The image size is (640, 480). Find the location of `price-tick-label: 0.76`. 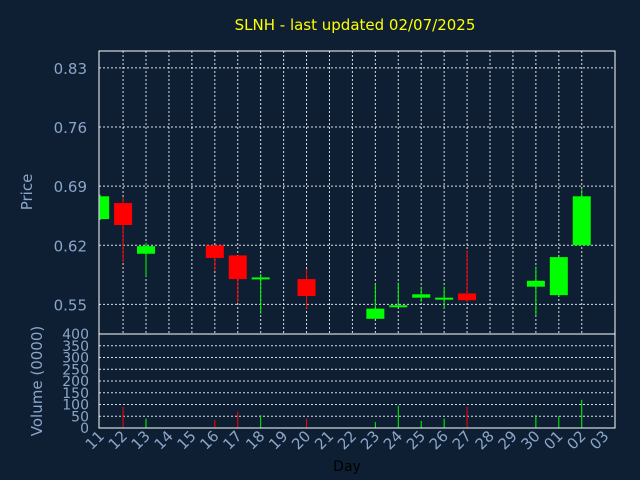

price-tick-label: 0.76 is located at coordinates (70, 128).